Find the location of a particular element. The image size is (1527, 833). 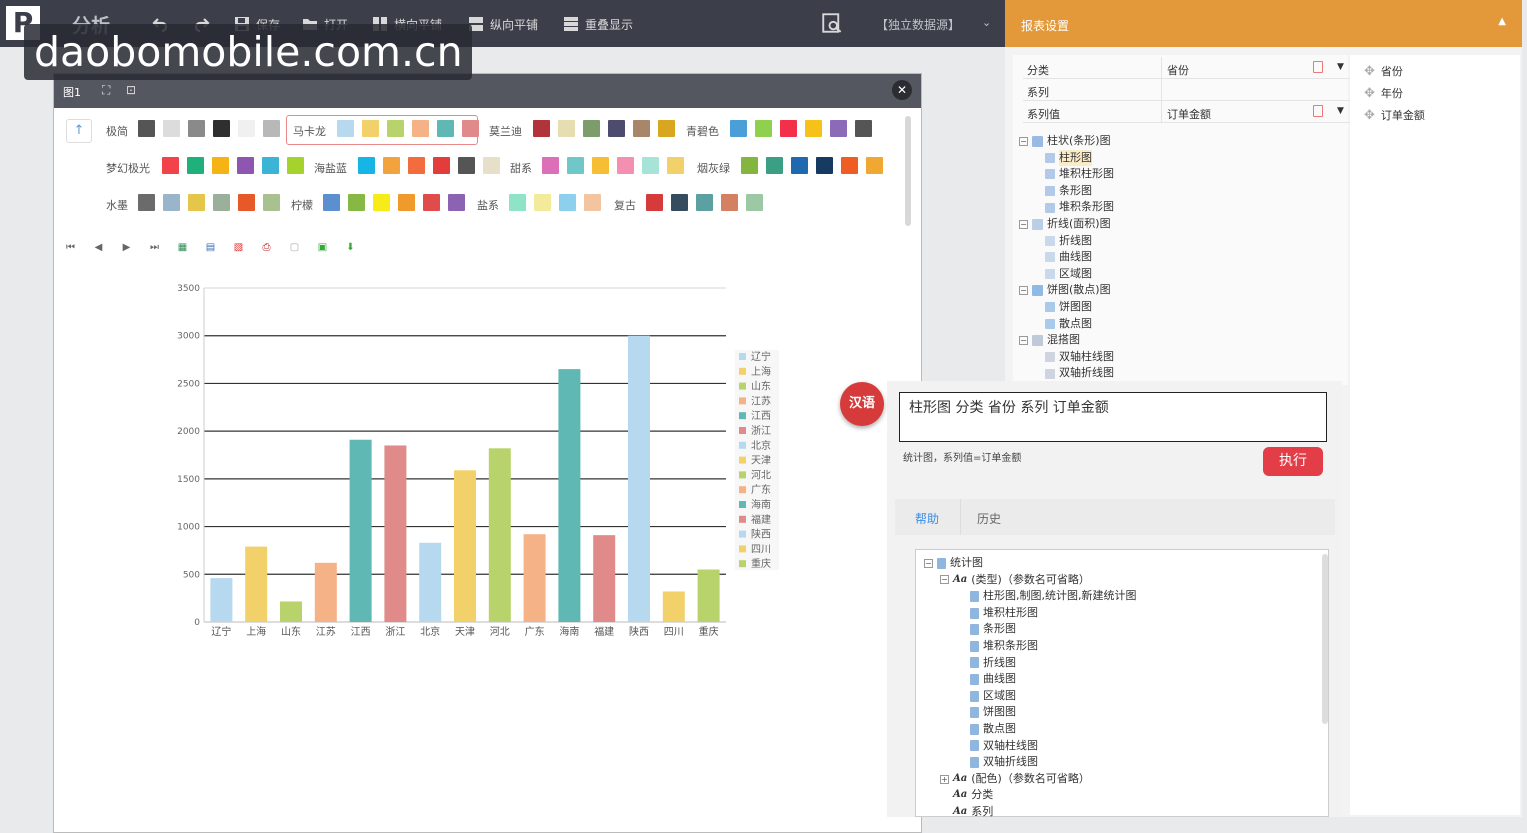

last-page-icon: ⏭ is located at coordinates (154, 250).